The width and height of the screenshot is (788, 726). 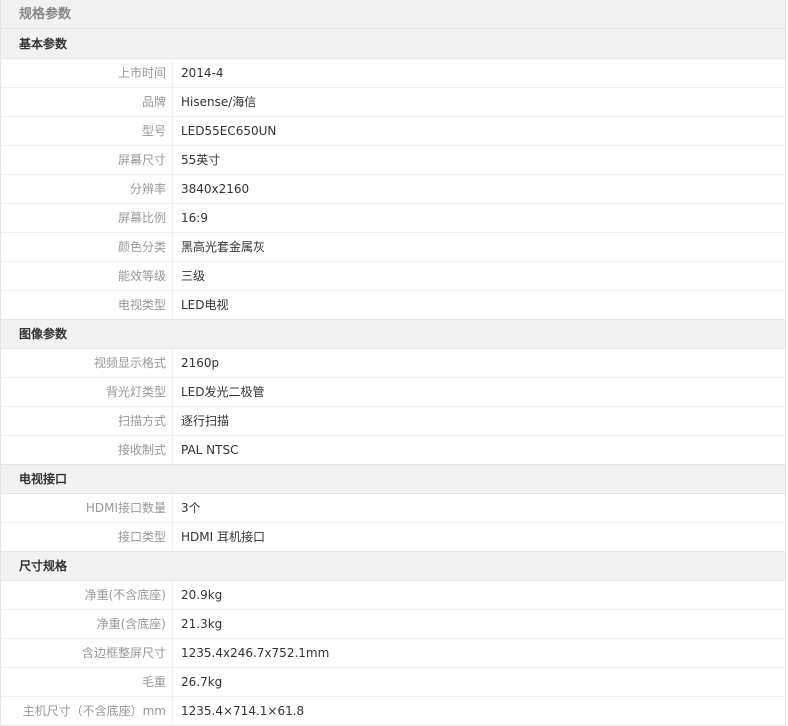 What do you see at coordinates (193, 276) in the screenshot?
I see `spec-value: 三级` at bounding box center [193, 276].